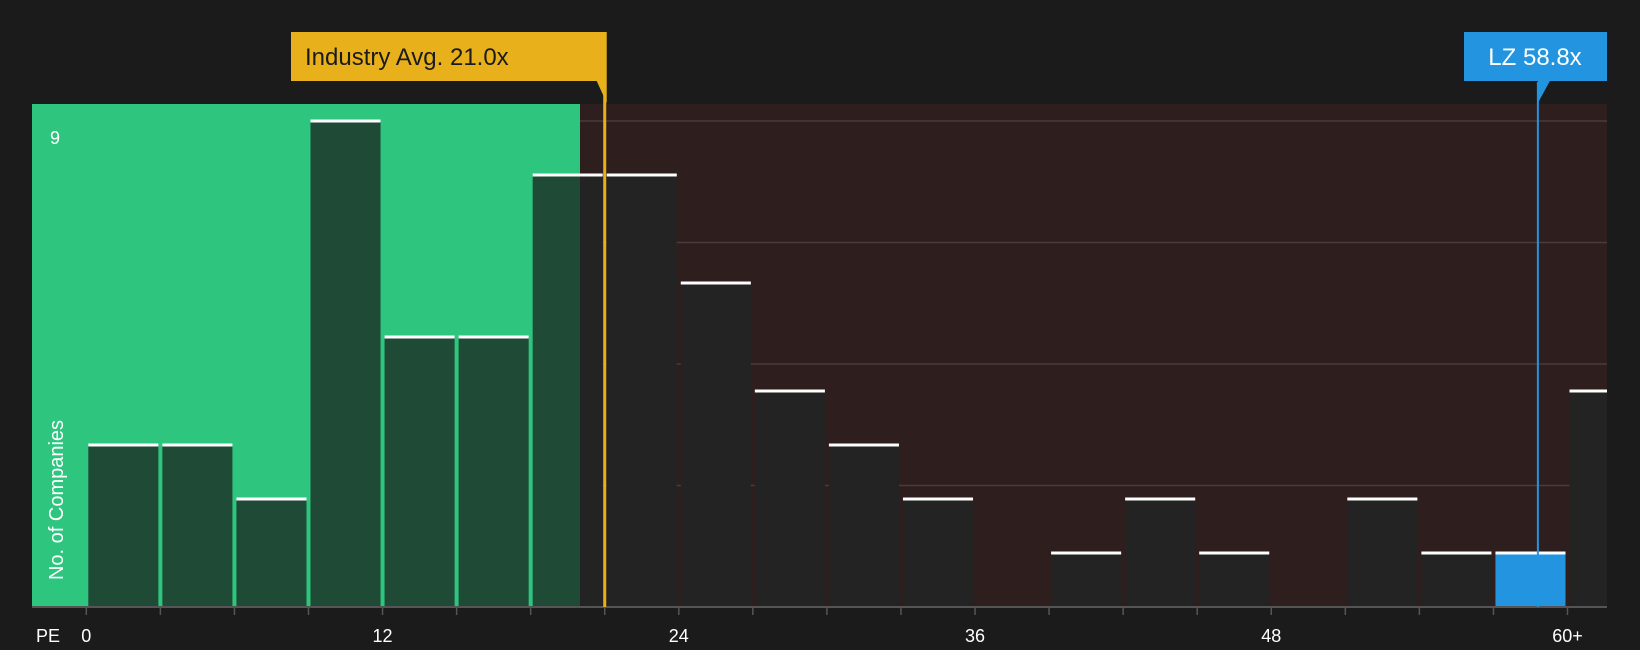 The image size is (1640, 650). I want to click on x-axis, so click(819, 610).